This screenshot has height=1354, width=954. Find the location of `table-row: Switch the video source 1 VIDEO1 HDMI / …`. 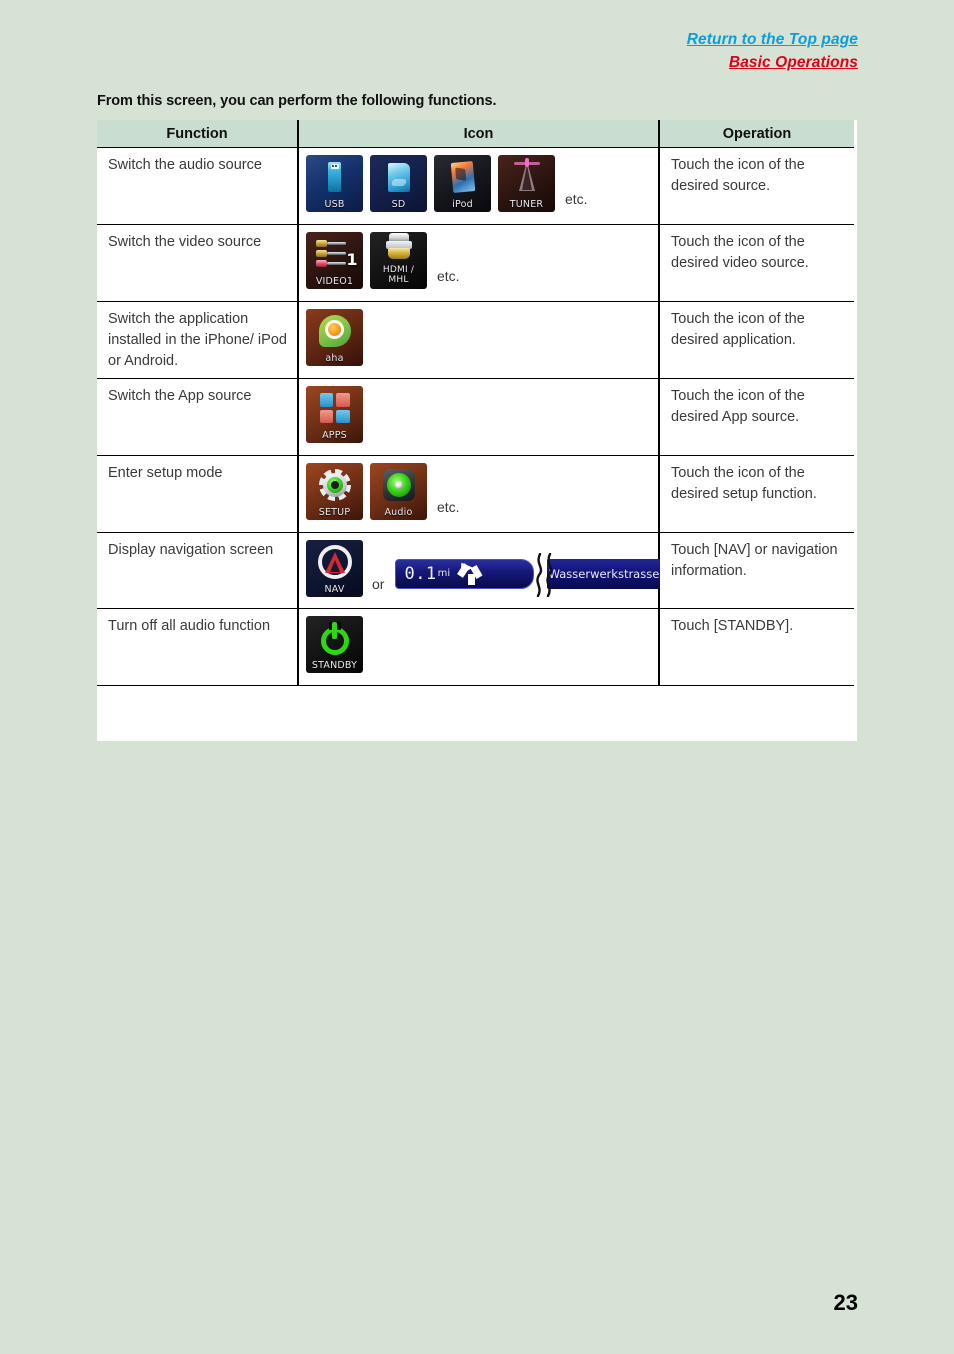

table-row: Switch the video source 1 VIDEO1 HDMI / … is located at coordinates (475, 263).